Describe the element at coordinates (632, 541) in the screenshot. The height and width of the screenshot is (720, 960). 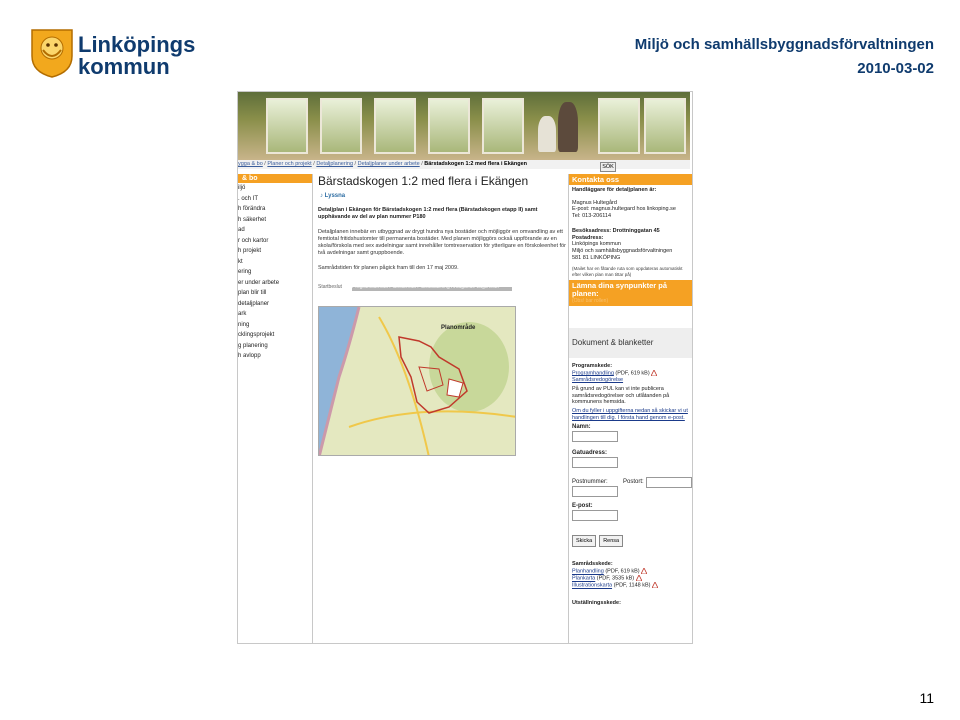
I see `form-buttons: Skicka Rensa` at that location.